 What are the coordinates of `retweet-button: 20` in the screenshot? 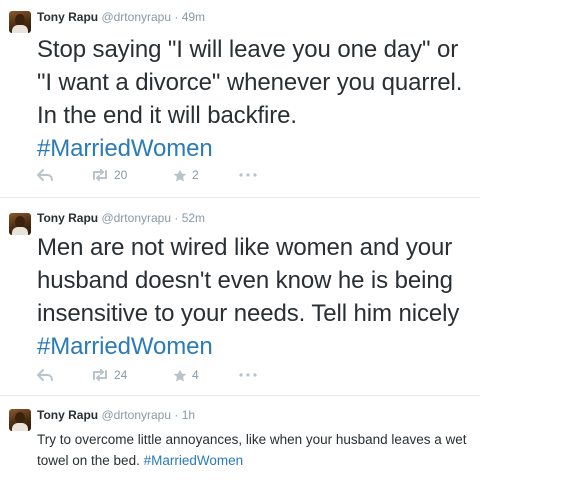 It's located at (132, 175).